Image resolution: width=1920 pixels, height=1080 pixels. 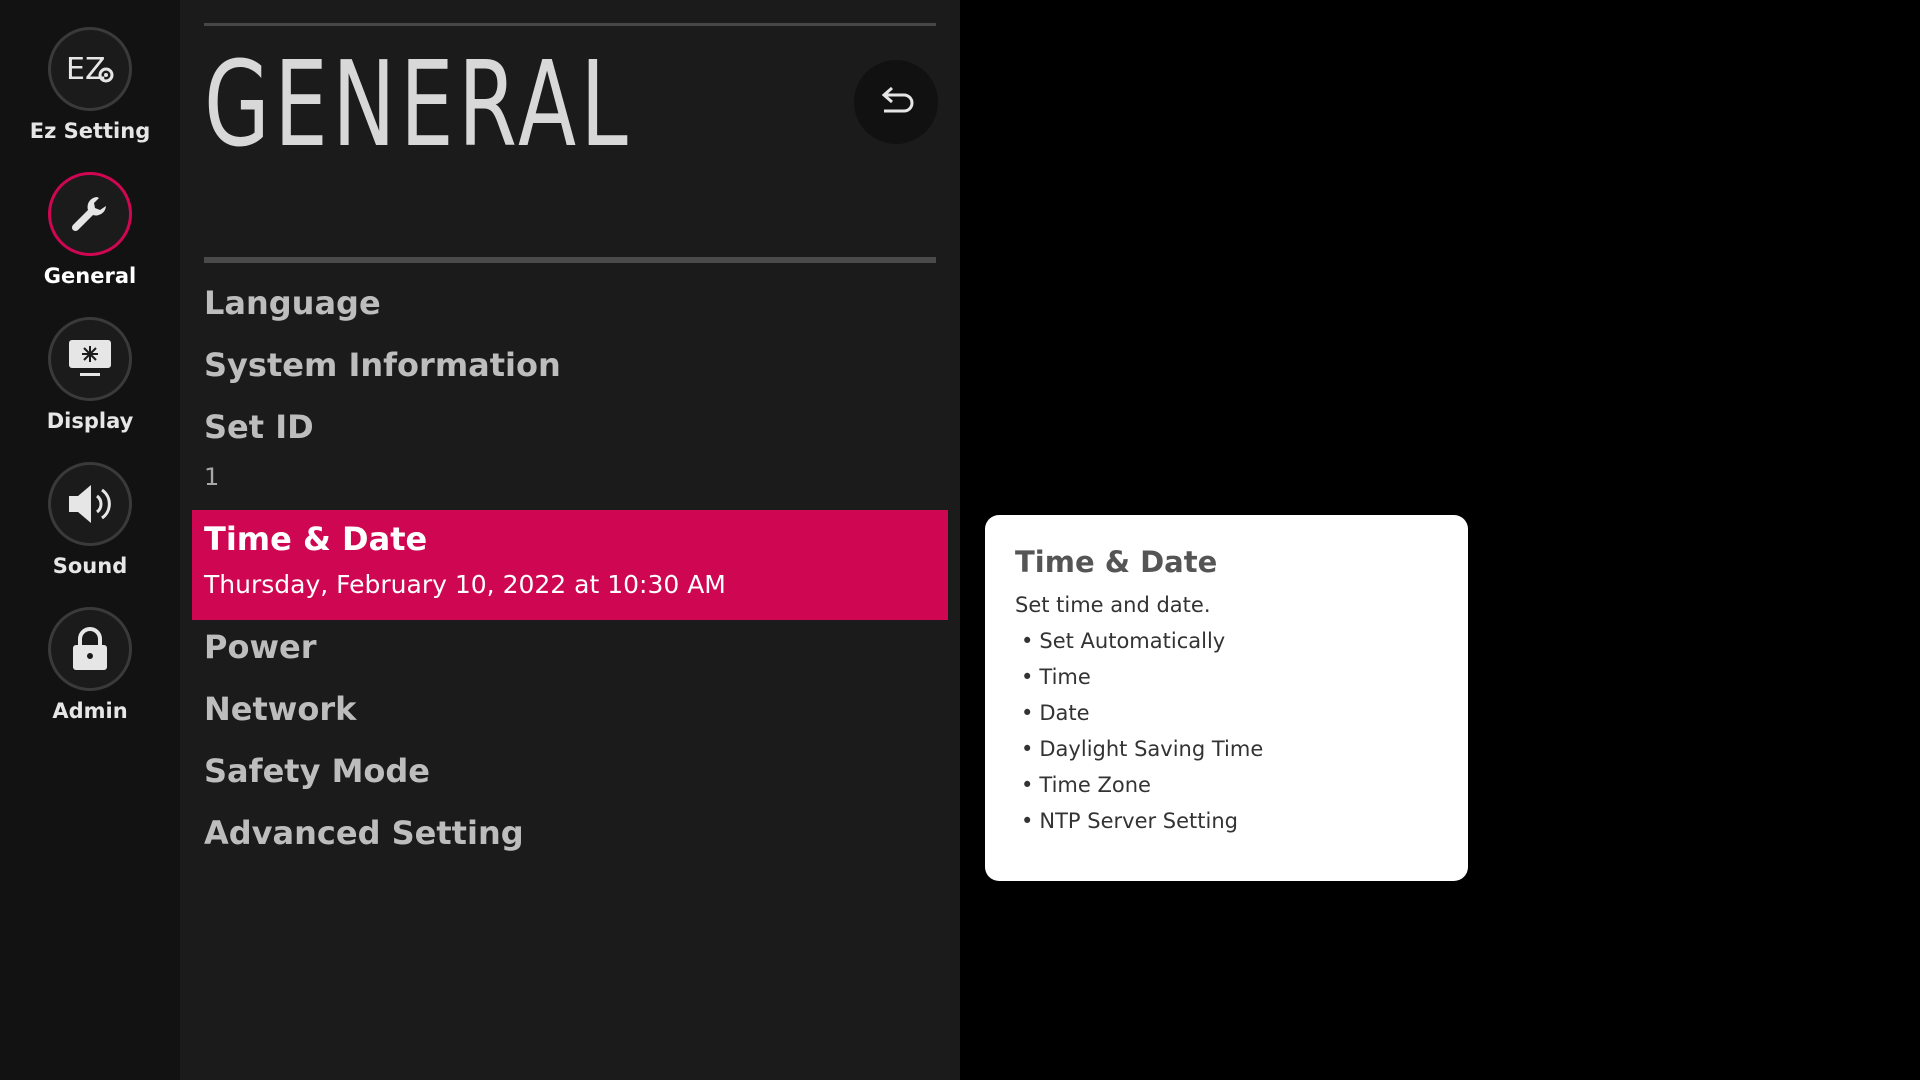 What do you see at coordinates (317, 771) in the screenshot?
I see `menu-item-safety-mode: Safety Mode` at bounding box center [317, 771].